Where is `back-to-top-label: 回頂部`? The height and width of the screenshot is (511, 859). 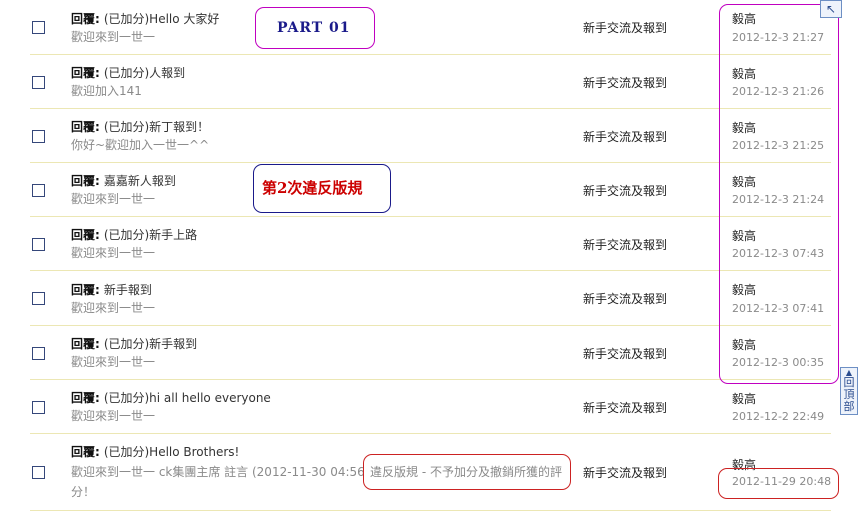 back-to-top-label: 回頂部 is located at coordinates (849, 394).